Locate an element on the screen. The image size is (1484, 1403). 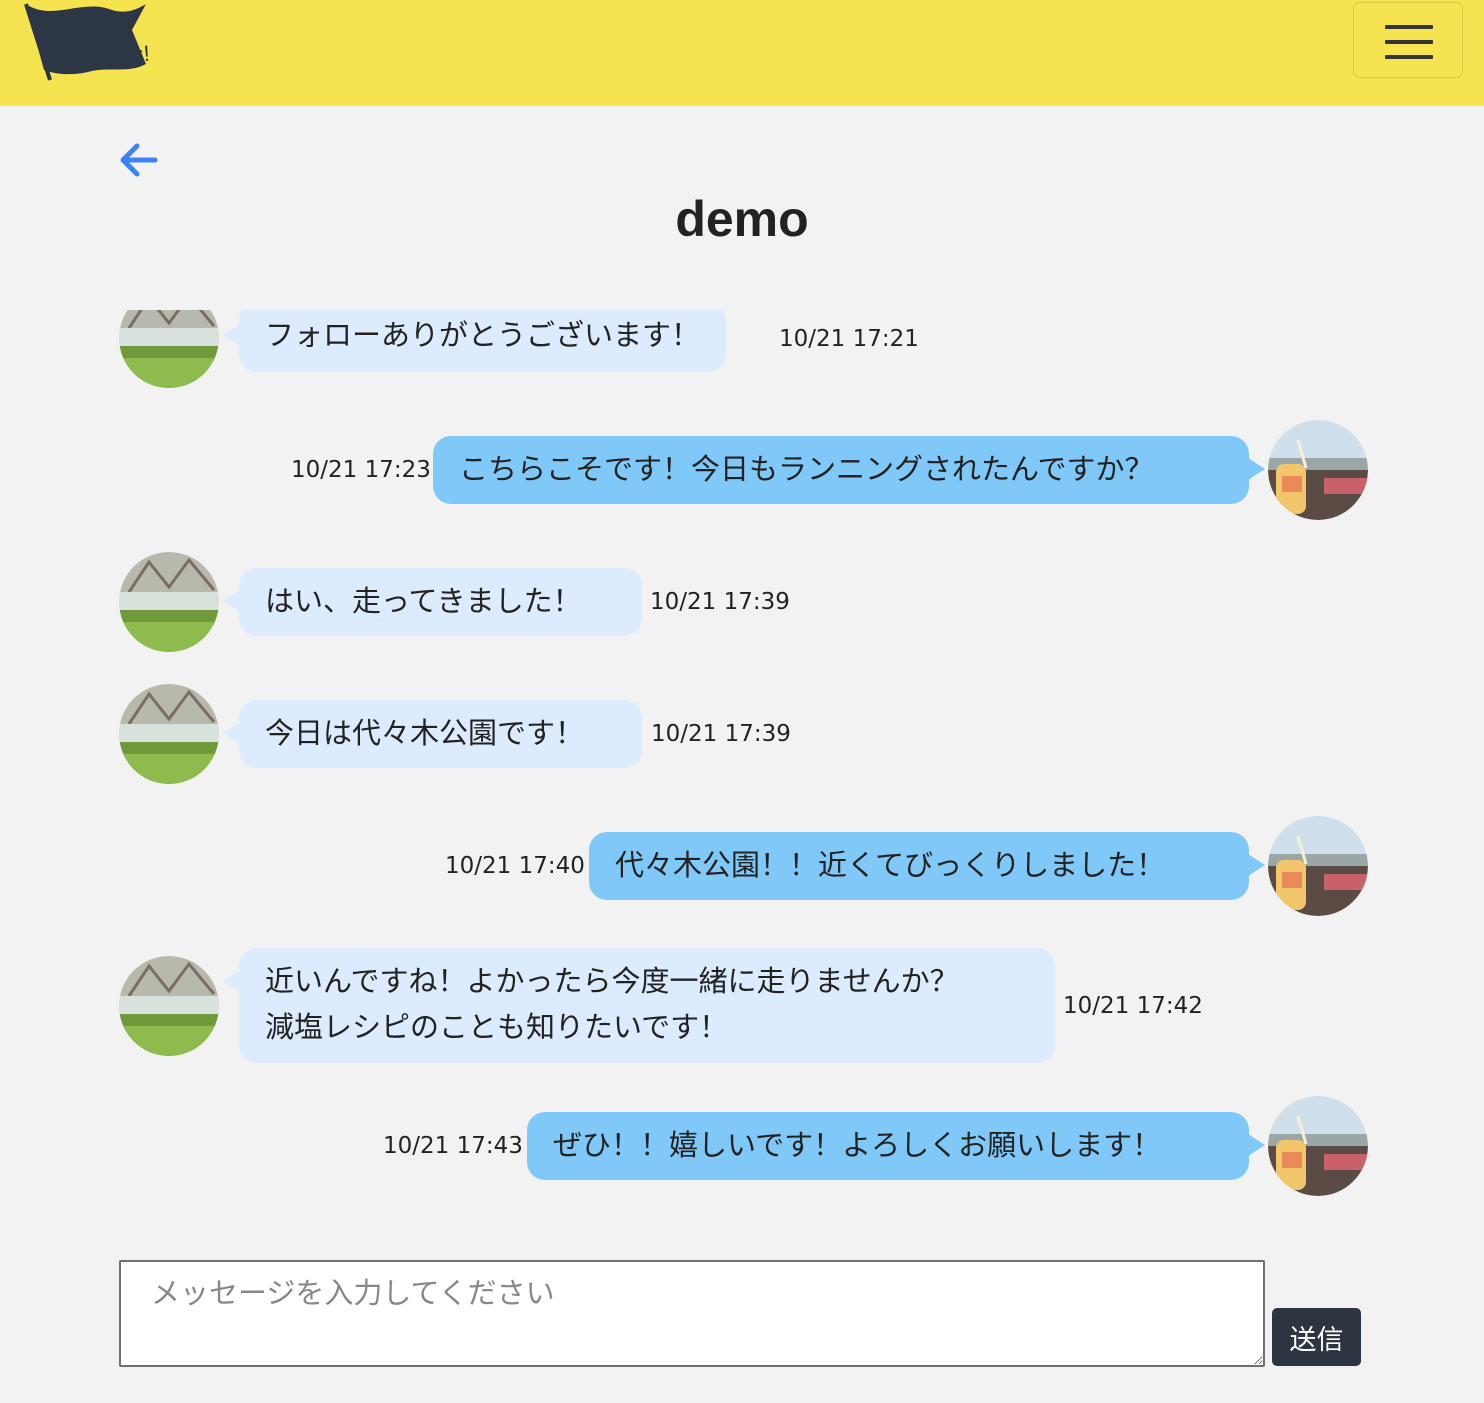
message-text: 今日は代々木公園です！ is located at coordinates (425, 733).